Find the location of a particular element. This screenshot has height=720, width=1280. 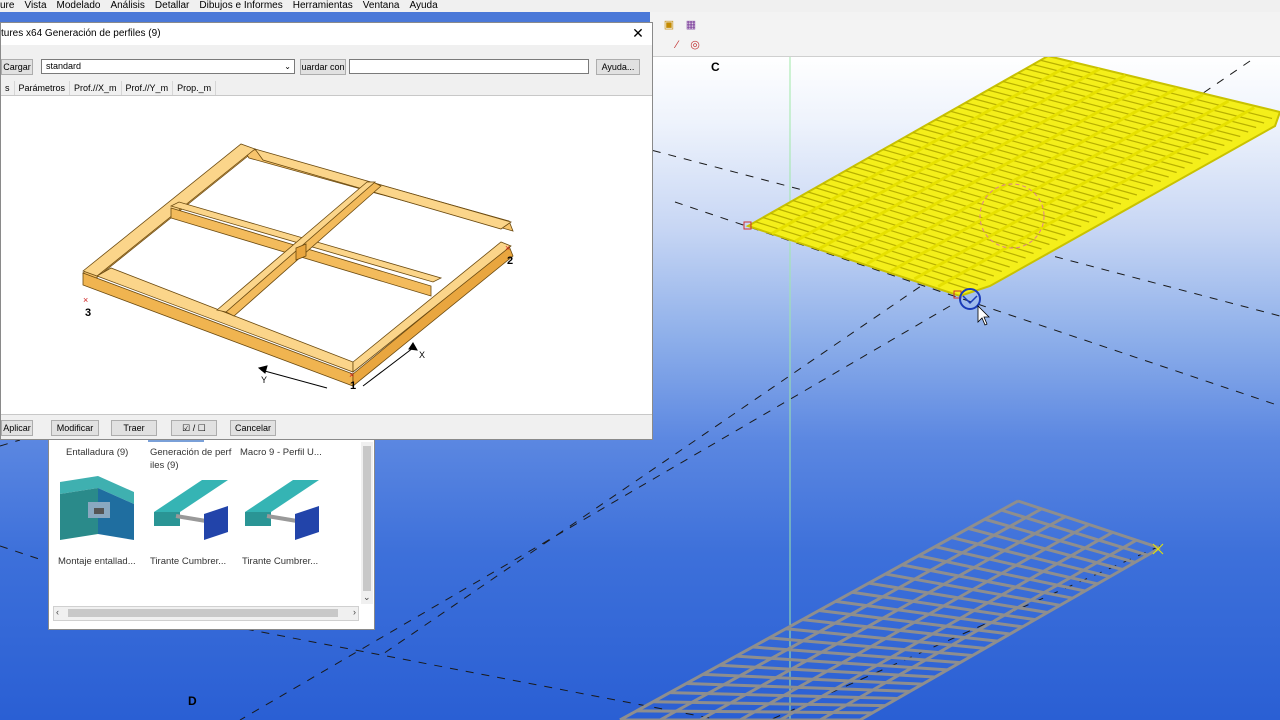

menu-item-view: Vista is located at coordinates (35, 6).